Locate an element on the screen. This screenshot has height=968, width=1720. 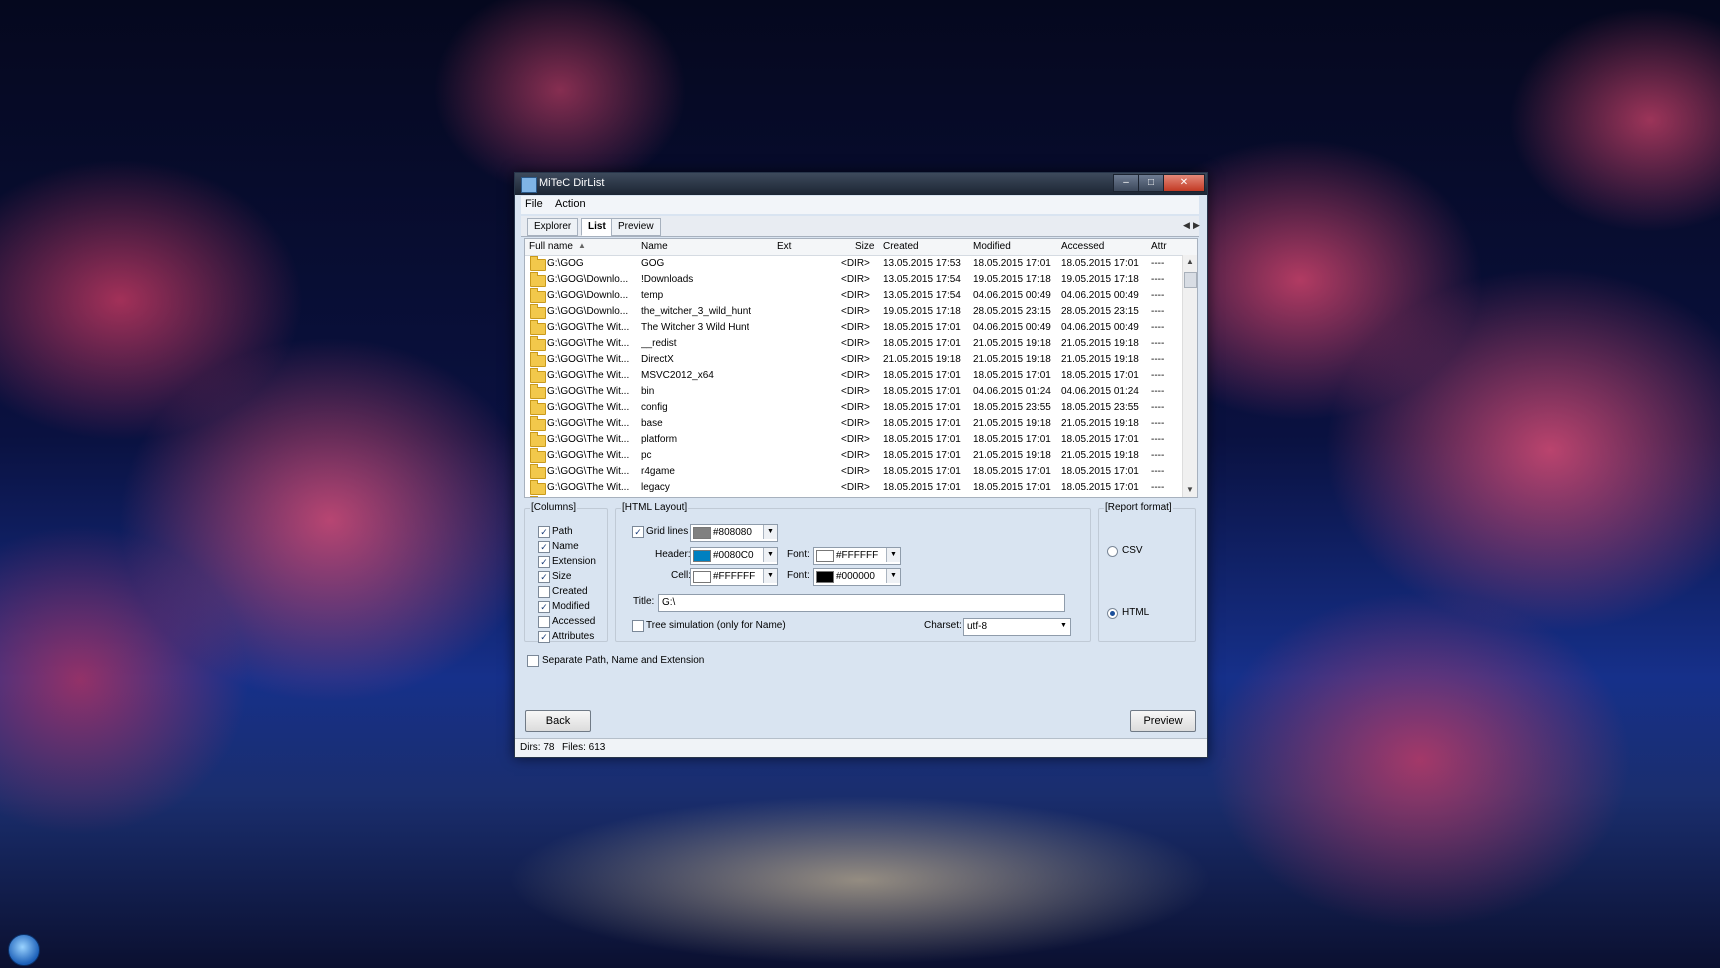
report-format-group is located at coordinates (1147, 575).